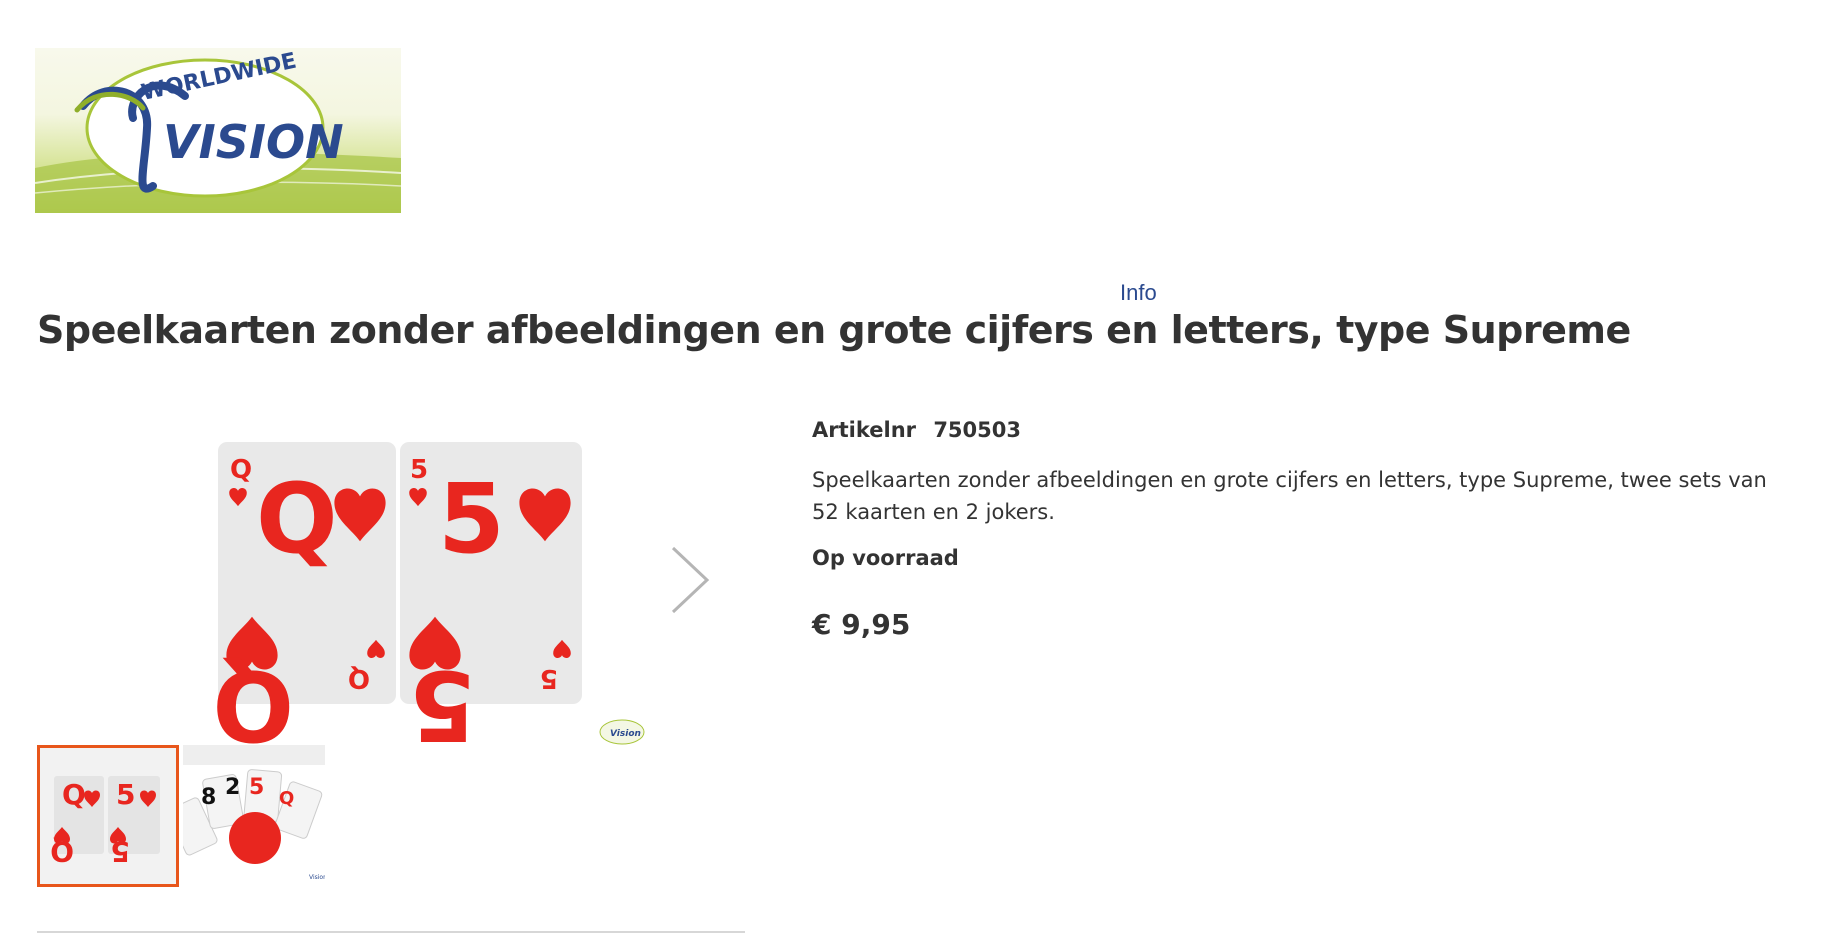  I want to click on thumbnail-cards-fan: 8 2 5 Q Vision, so click(254, 816).